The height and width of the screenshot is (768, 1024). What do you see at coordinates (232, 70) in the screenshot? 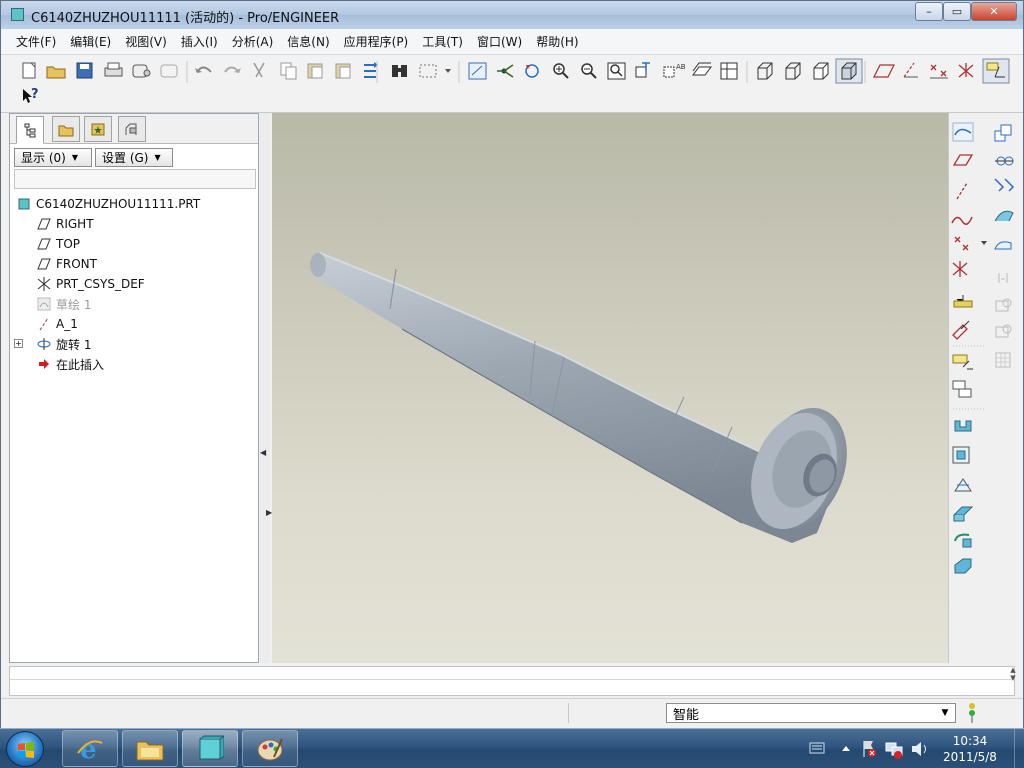
I see `redo-icon` at bounding box center [232, 70].